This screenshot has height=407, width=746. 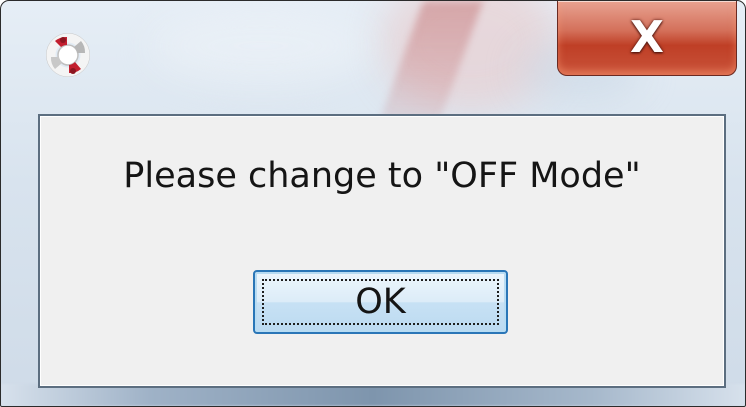 I want to click on dialog-message: Please change to "OFF Mode", so click(x=382, y=176).